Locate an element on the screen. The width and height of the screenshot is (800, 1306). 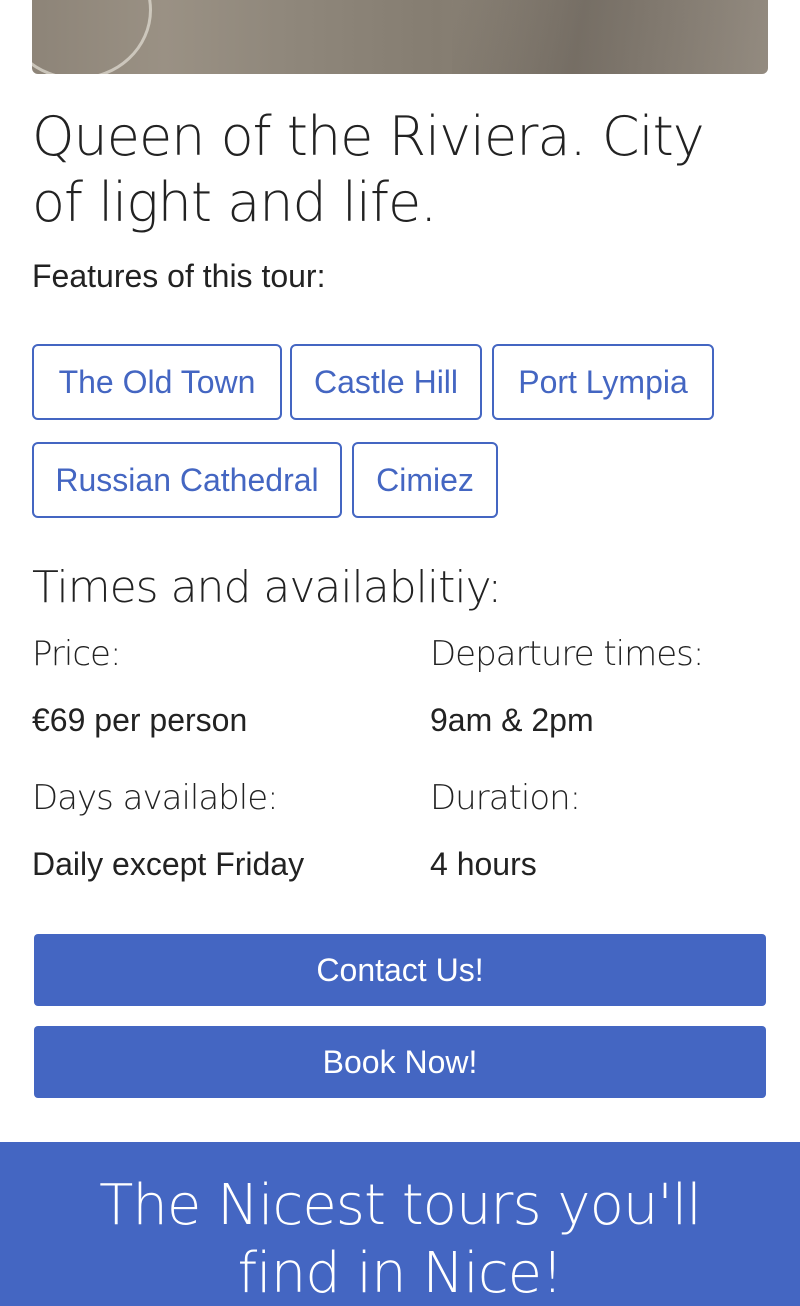
book-button: Book Now! is located at coordinates (400, 1062).